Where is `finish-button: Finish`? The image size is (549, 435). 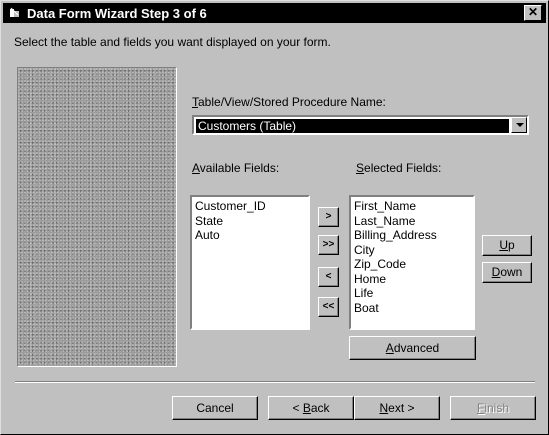
finish-button: Finish is located at coordinates (493, 408).